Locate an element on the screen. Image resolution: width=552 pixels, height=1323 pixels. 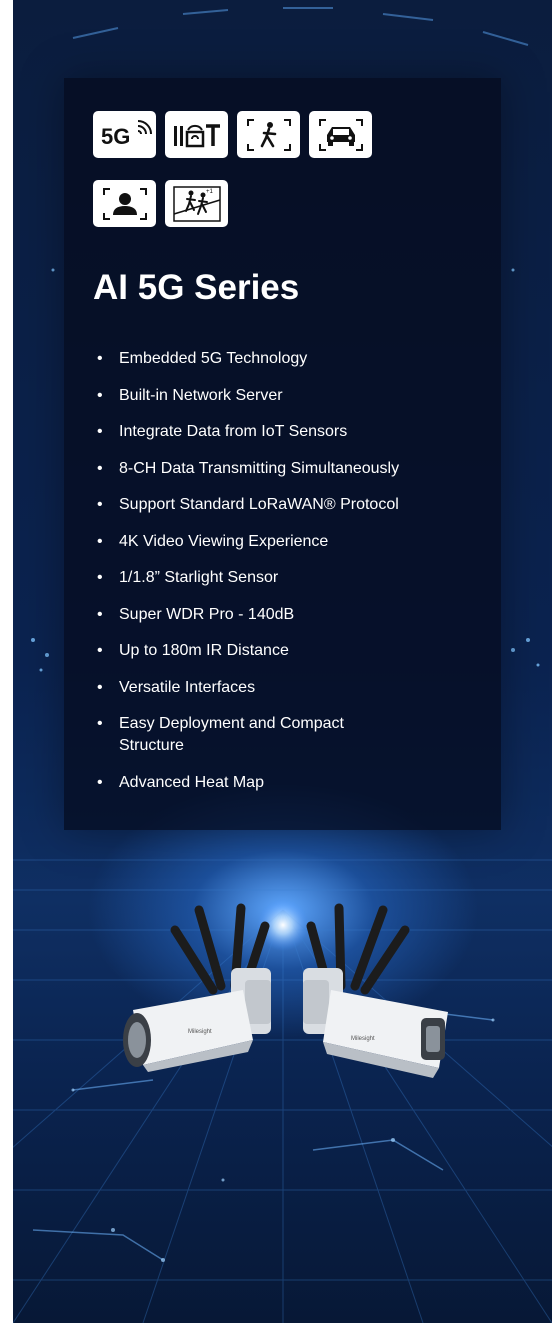
feature-item: 8-CH Data Transmitting Simultaneously is located at coordinates (290, 469).